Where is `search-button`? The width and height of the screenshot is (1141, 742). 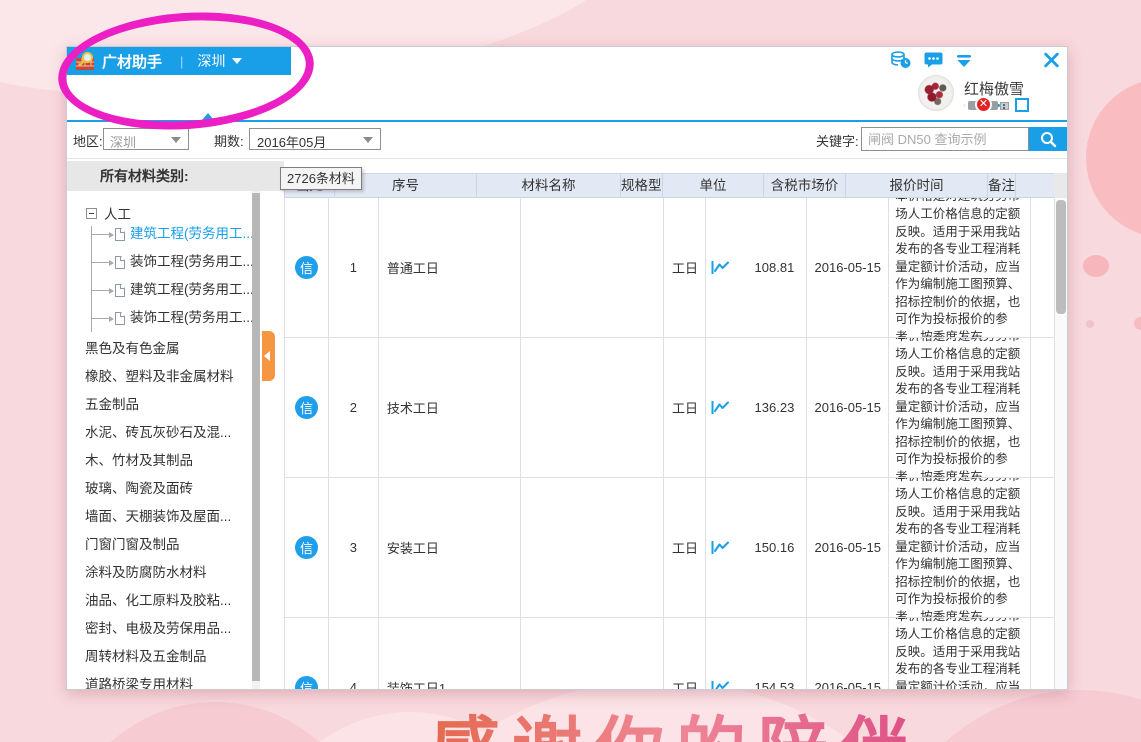 search-button is located at coordinates (1048, 139).